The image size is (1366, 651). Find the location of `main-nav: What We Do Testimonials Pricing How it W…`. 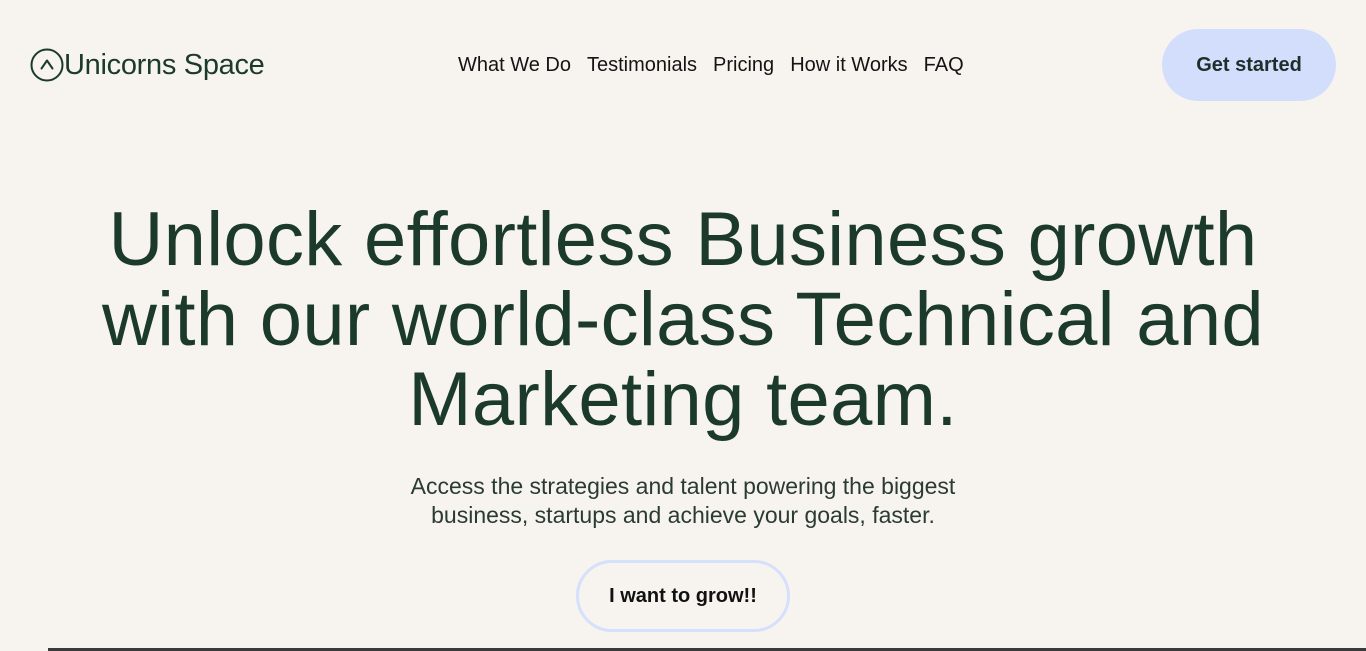

main-nav: What We Do Testimonials Pricing How it W… is located at coordinates (711, 65).